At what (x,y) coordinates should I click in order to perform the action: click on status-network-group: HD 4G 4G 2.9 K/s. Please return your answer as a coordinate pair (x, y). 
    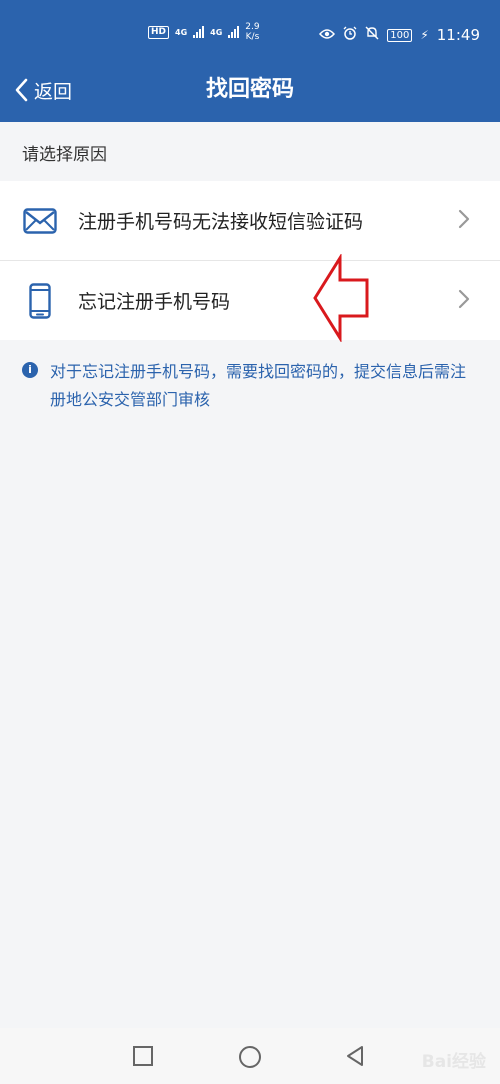
    Looking at the image, I should click on (204, 32).